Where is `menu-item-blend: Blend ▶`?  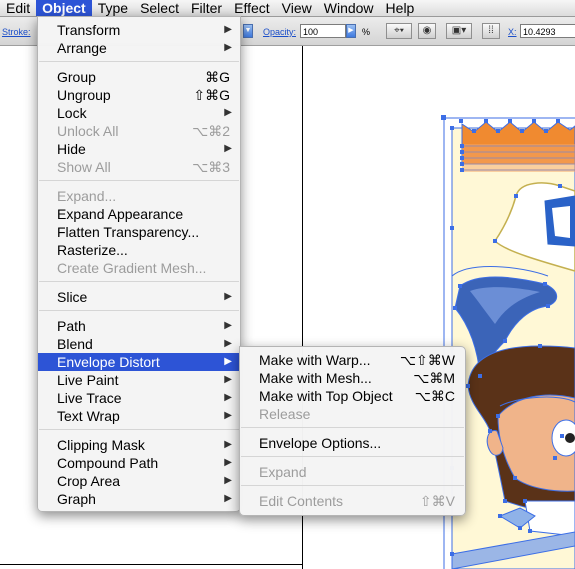 menu-item-blend: Blend ▶ is located at coordinates (139, 344).